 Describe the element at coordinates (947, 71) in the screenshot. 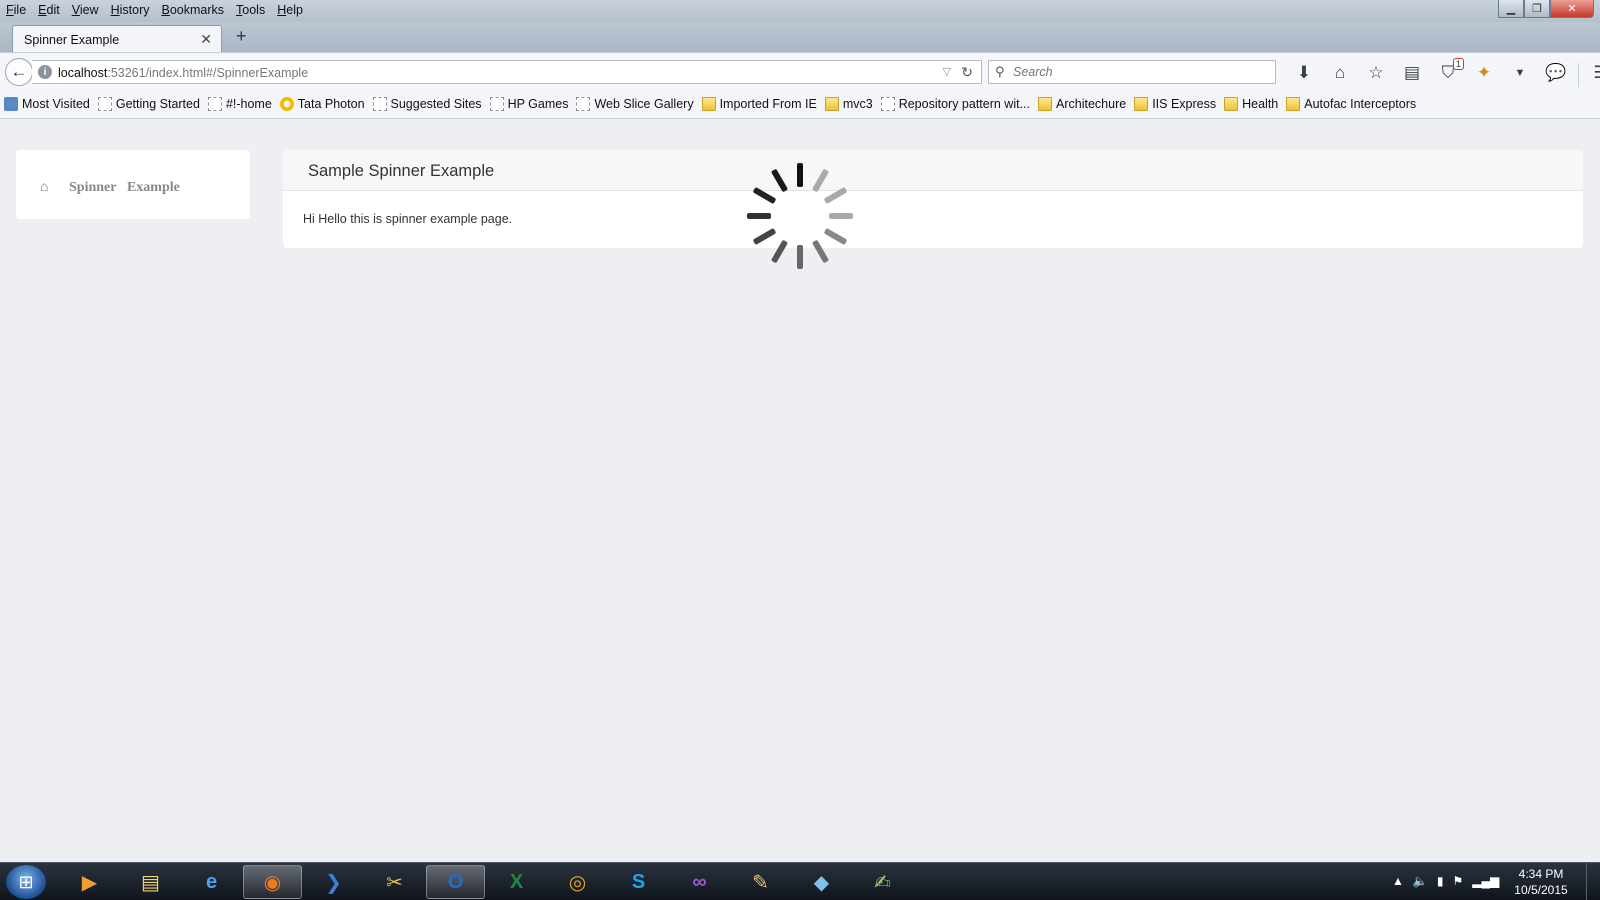

I see `url-history-dropdown-icon: ▽` at that location.